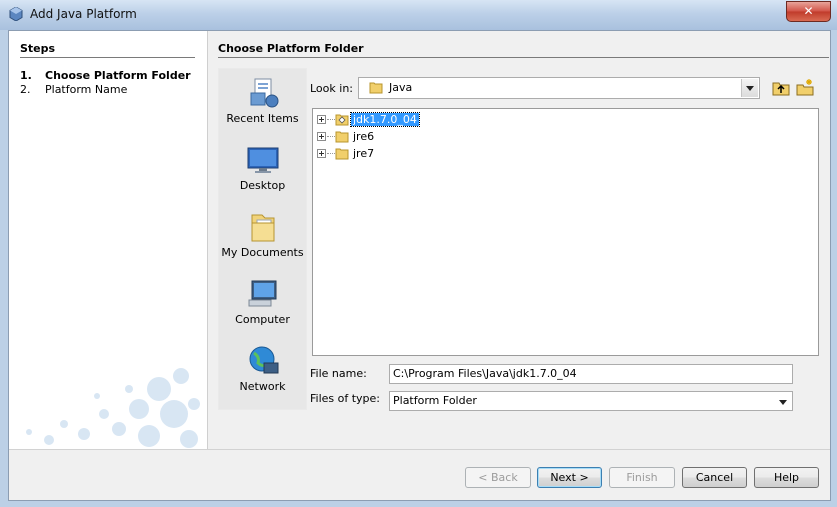 The height and width of the screenshot is (507, 837). What do you see at coordinates (113, 408) in the screenshot?
I see `decorative-bubbles` at bounding box center [113, 408].